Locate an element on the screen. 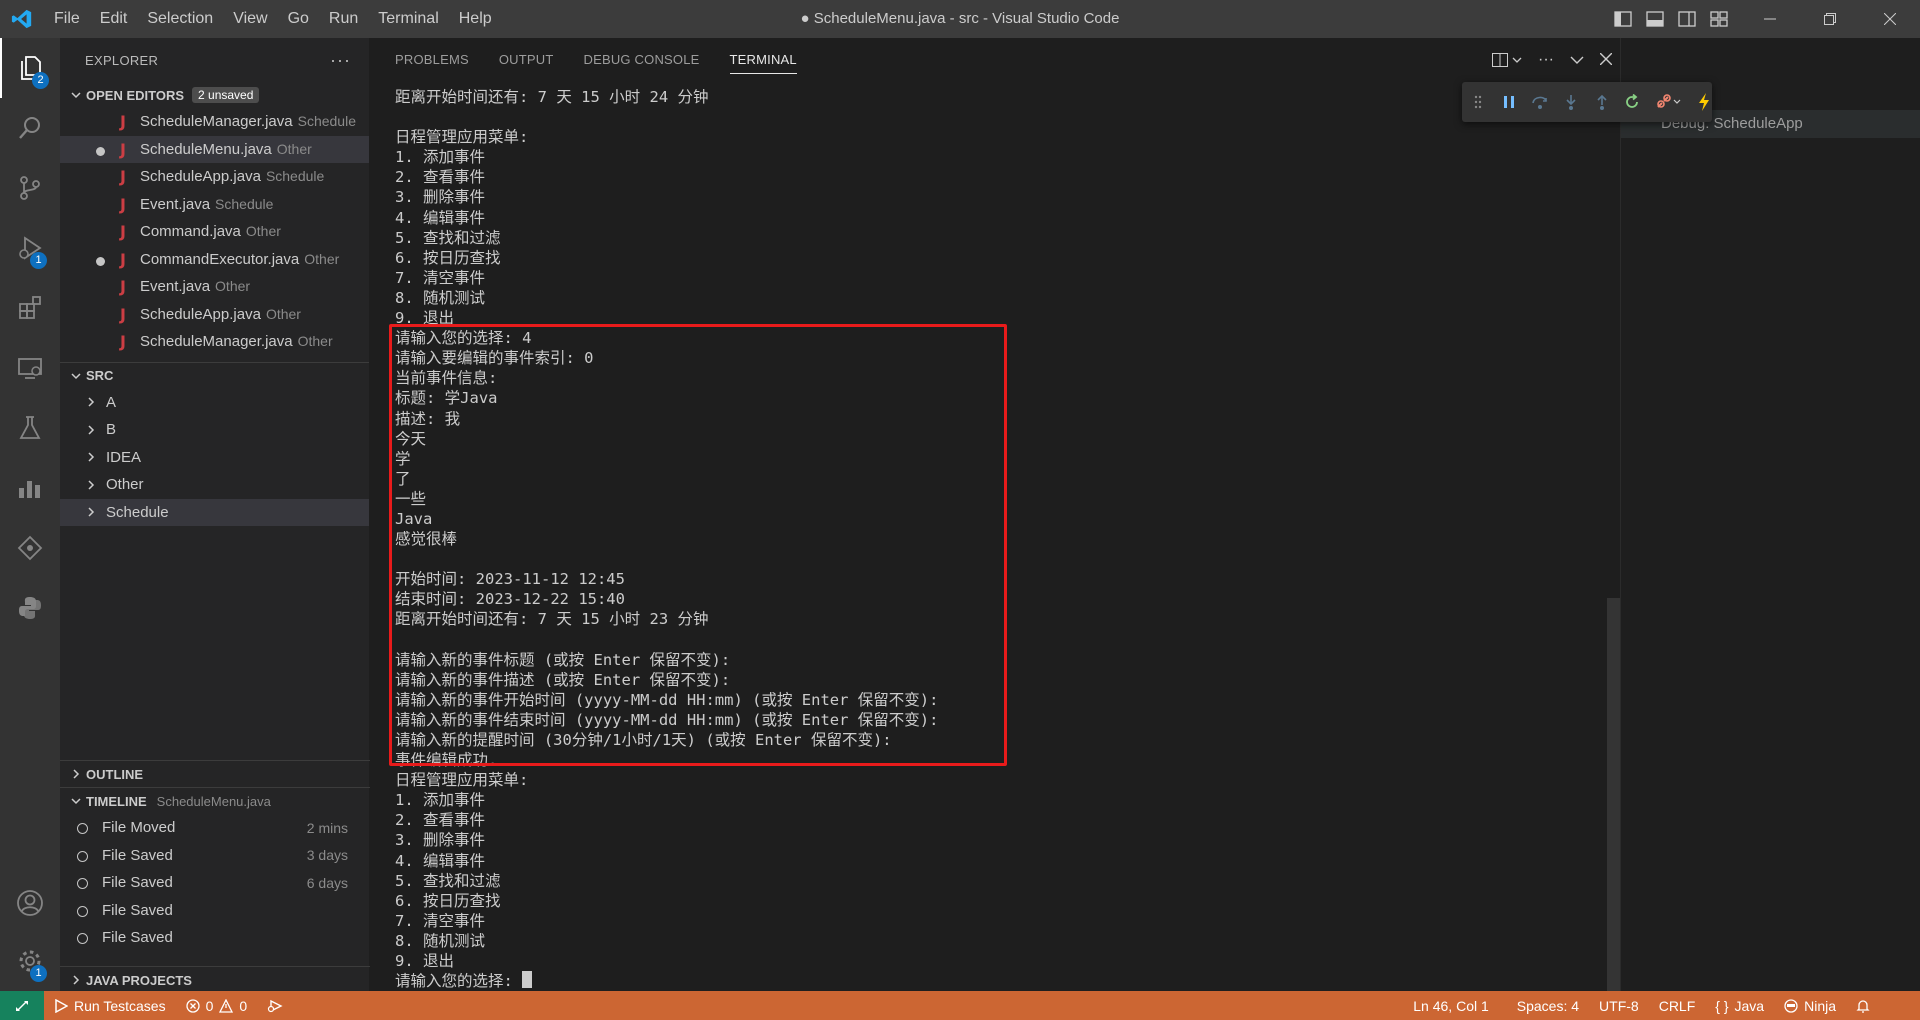  explorer-icon: 2 is located at coordinates (30, 68).